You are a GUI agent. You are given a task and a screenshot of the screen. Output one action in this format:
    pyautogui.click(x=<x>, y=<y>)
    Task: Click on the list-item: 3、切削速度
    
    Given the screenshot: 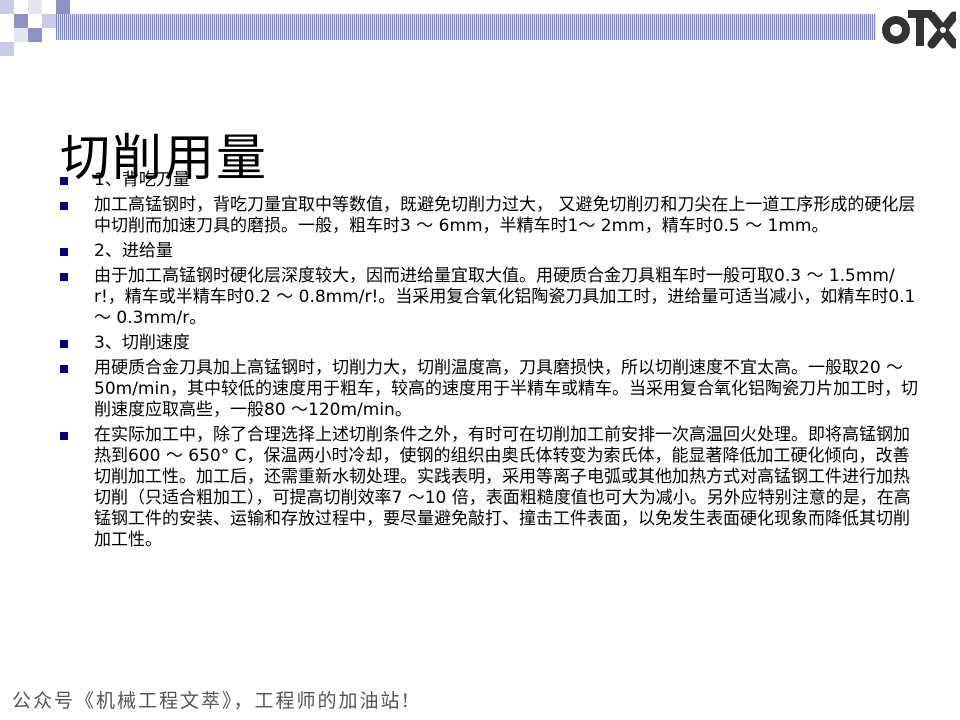 What is the action you would take?
    pyautogui.click(x=488, y=343)
    